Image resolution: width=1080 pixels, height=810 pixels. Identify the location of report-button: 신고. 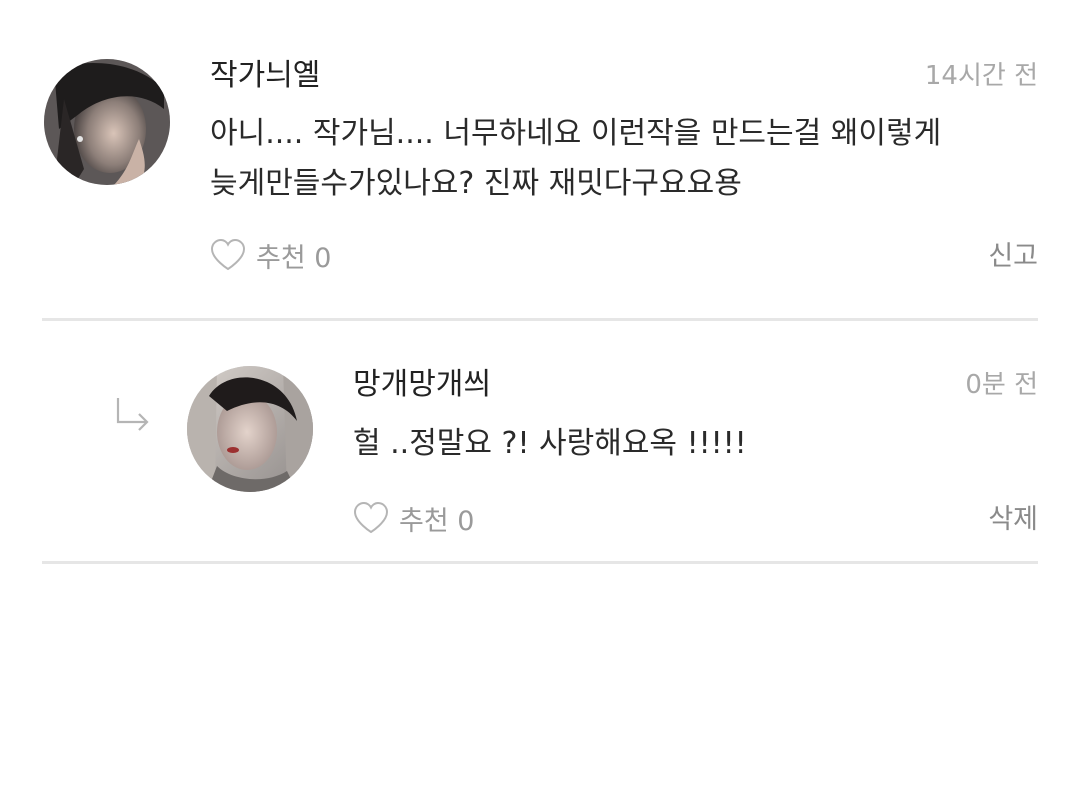
(1013, 257).